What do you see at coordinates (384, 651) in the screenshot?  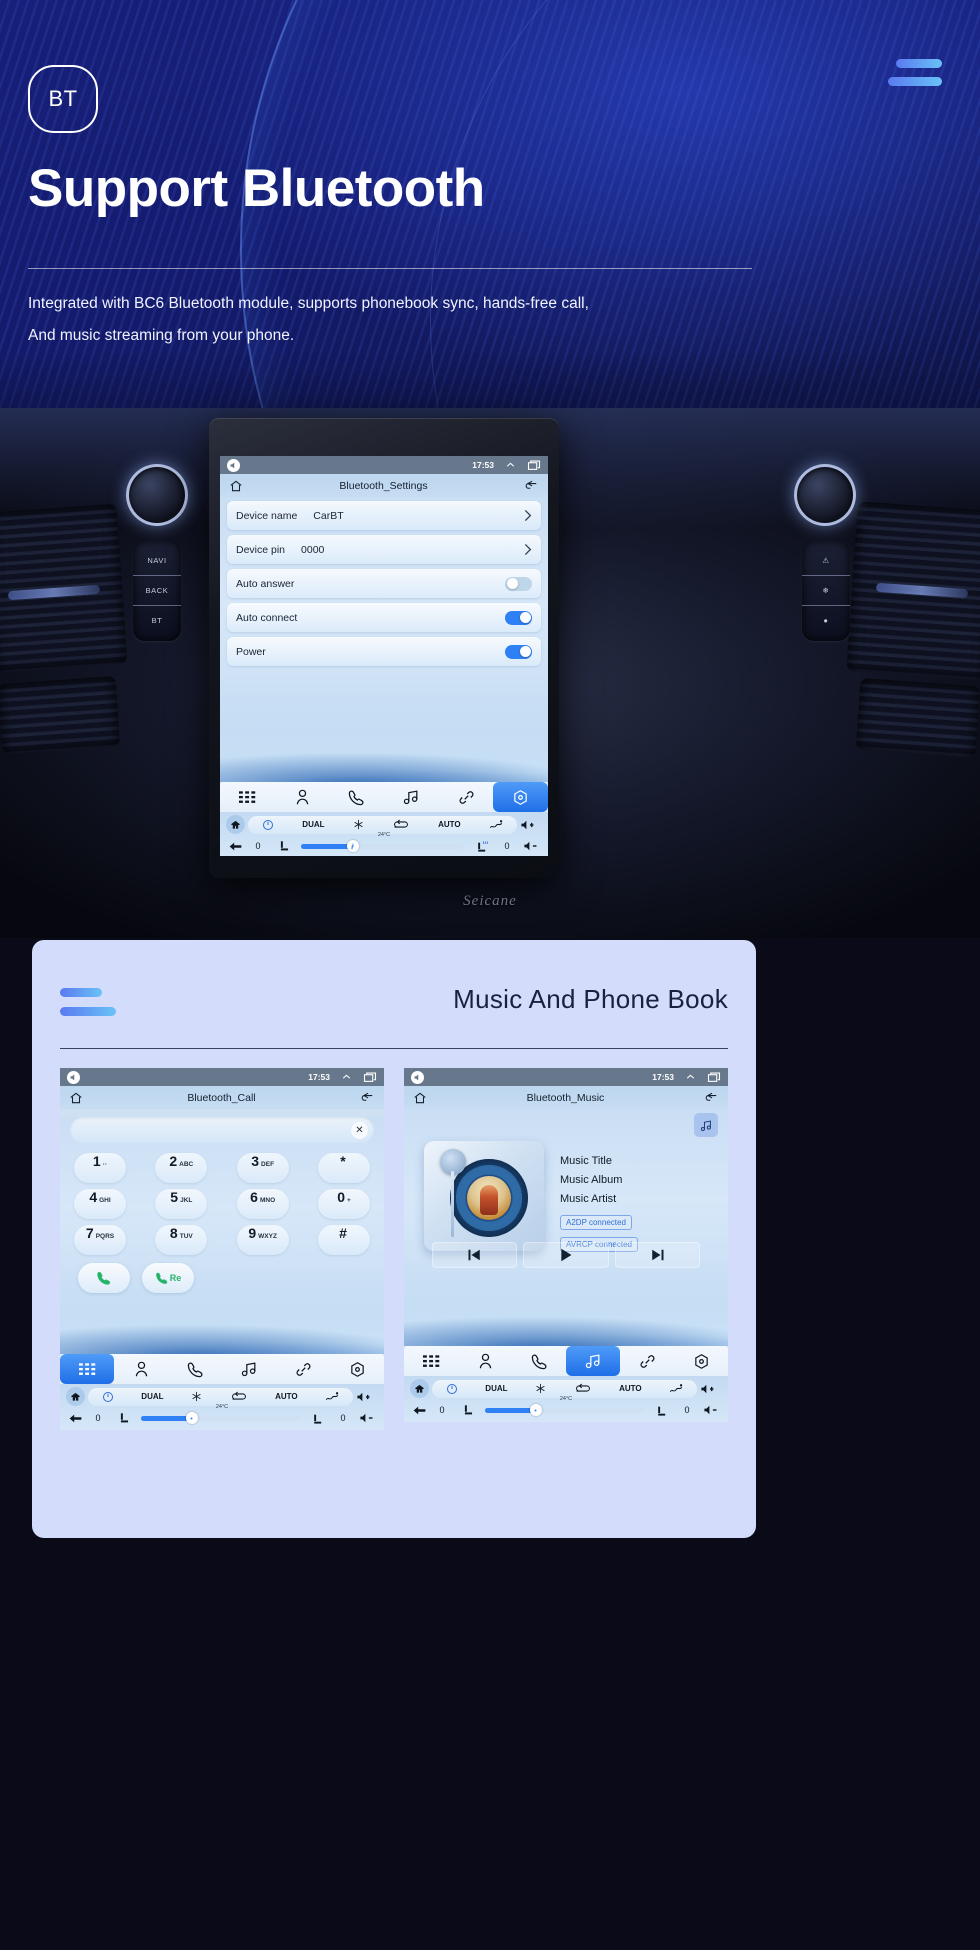 I see `setting-row-power: Power` at bounding box center [384, 651].